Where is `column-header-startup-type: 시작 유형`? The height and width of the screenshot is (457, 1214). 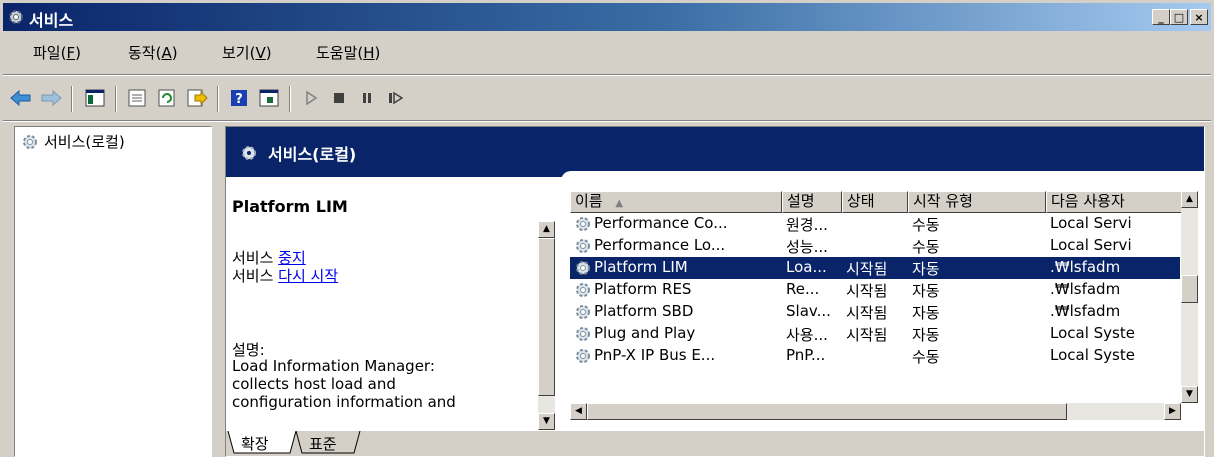
column-header-startup-type: 시작 유형 is located at coordinates (977, 202).